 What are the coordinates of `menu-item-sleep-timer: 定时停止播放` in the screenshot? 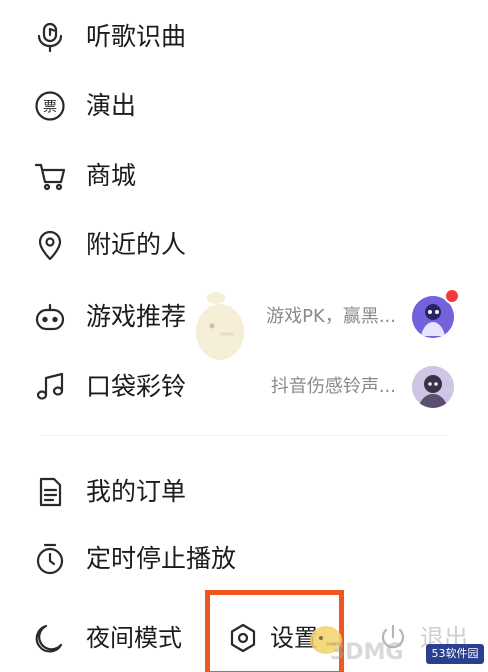 It's located at (244, 560).